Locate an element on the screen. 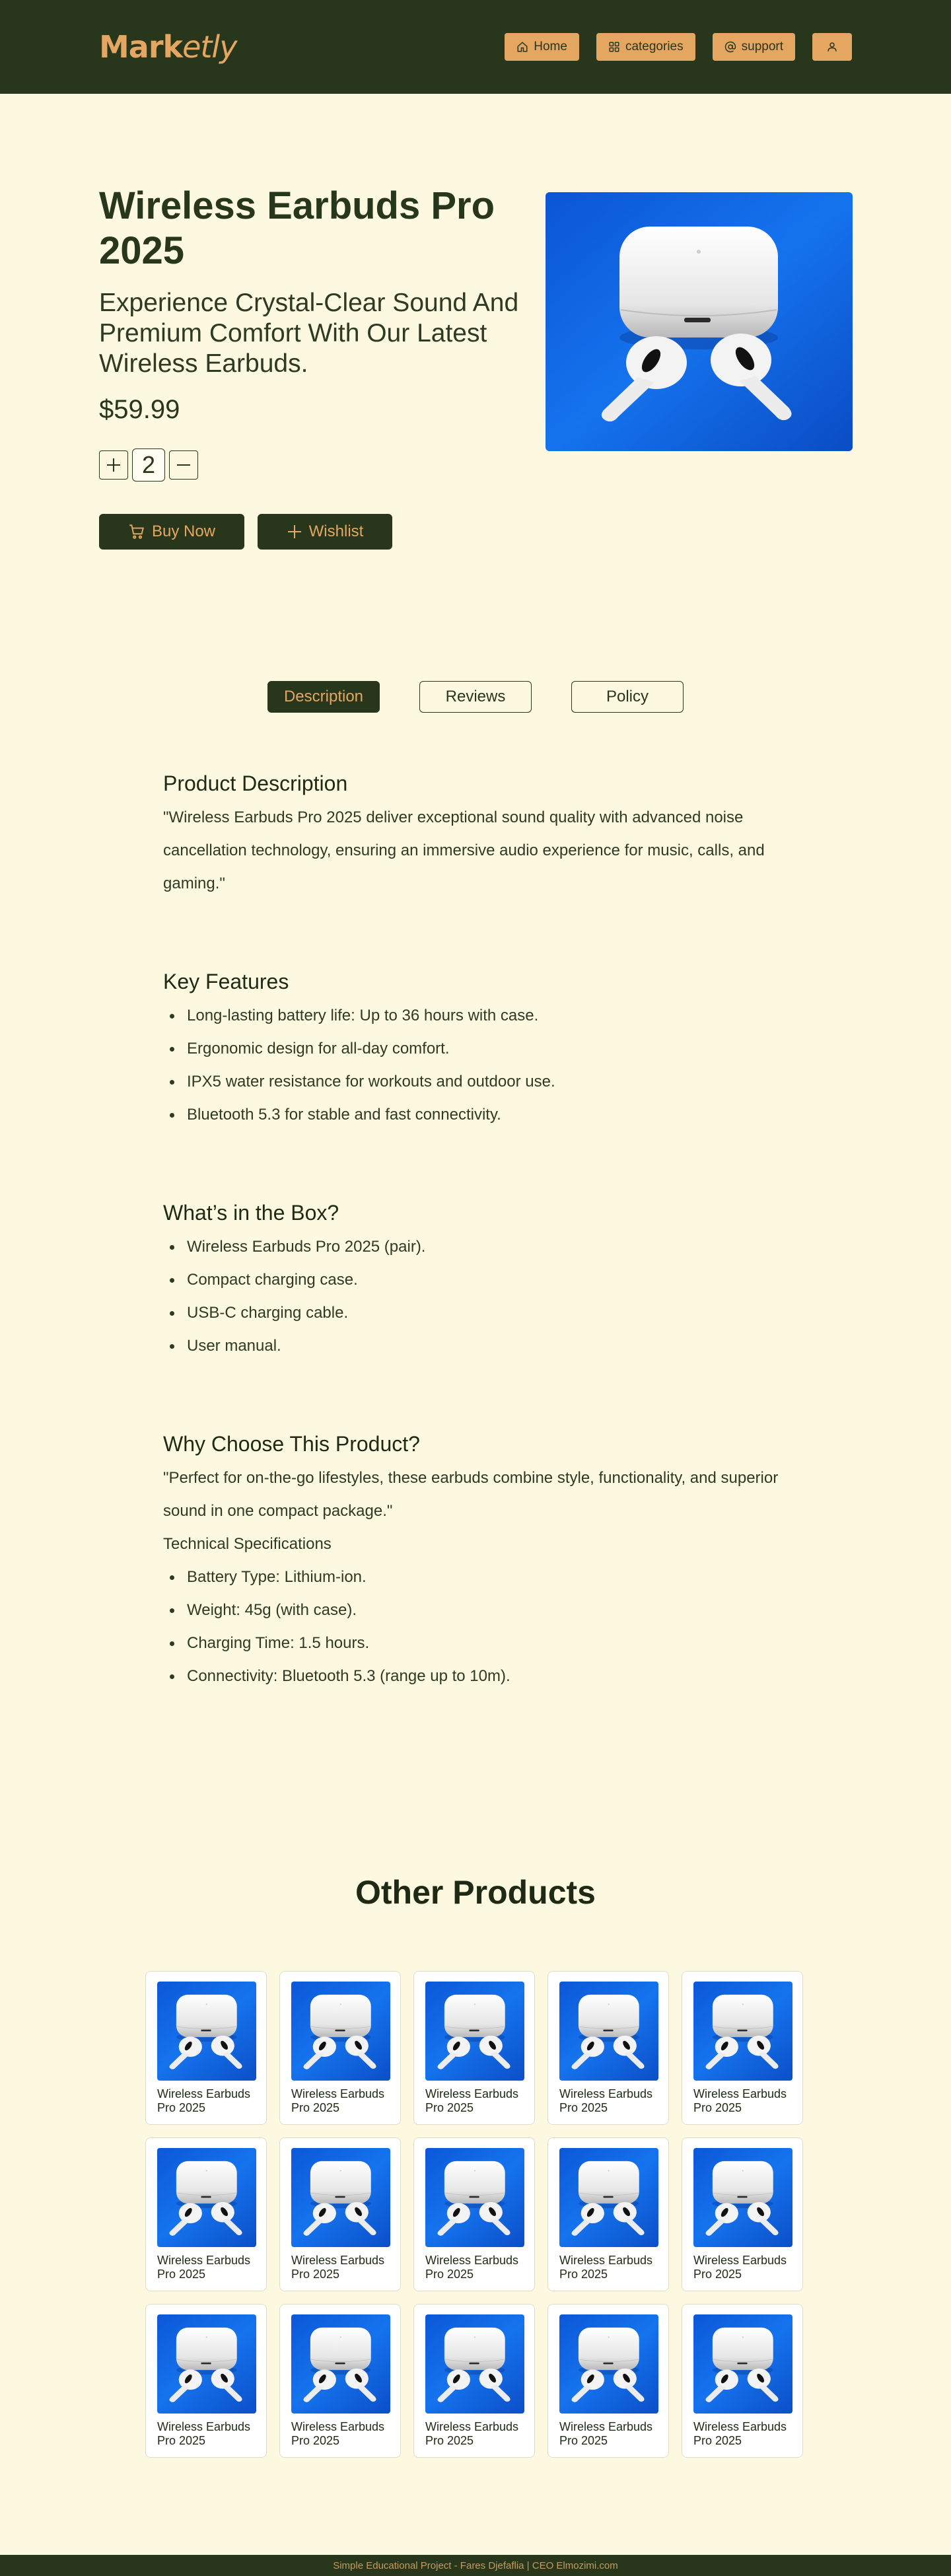 The image size is (951, 2576). product-price: $59.99 is located at coordinates (139, 409).